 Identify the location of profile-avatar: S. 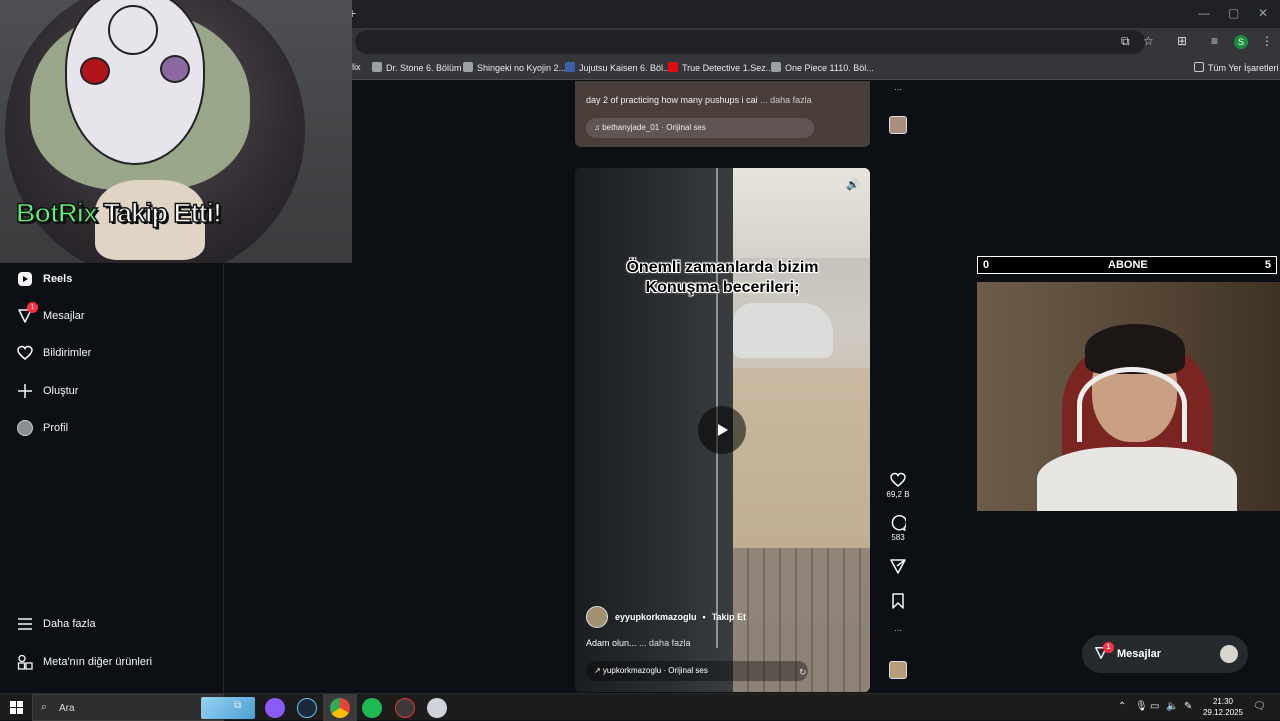
(1241, 42).